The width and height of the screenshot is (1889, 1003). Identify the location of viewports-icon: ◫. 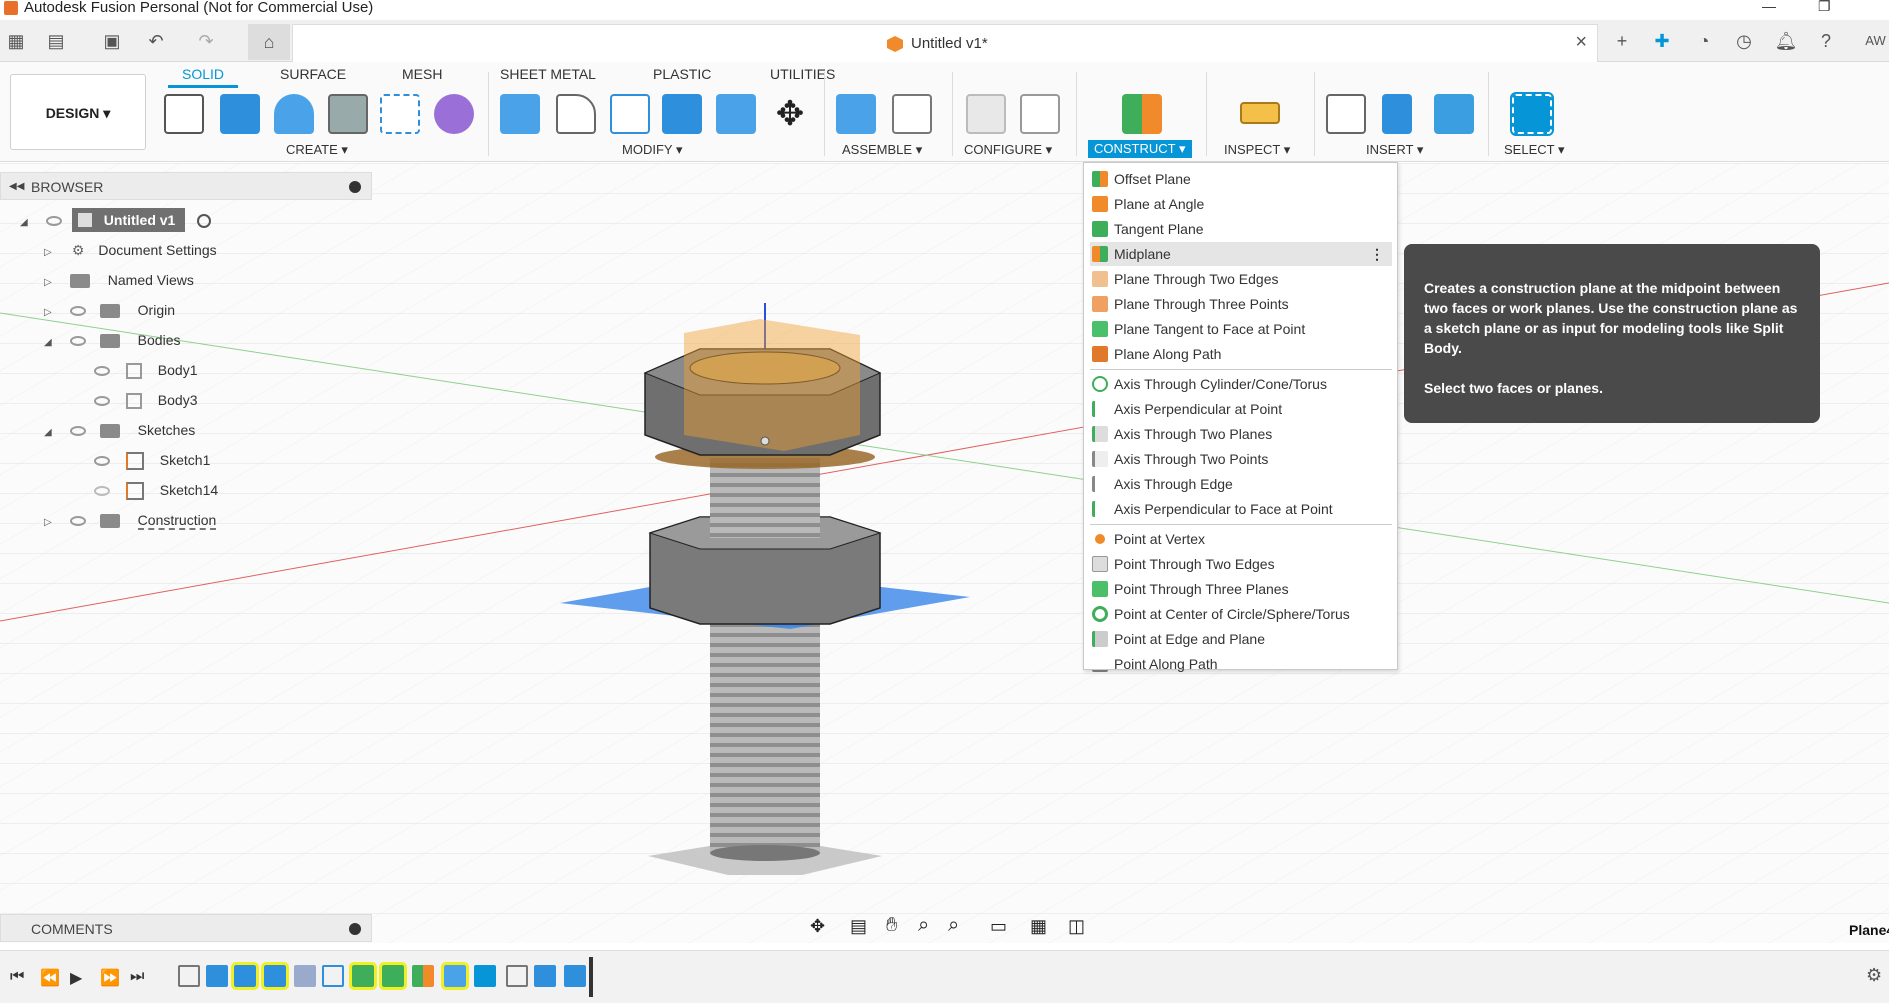
(1076, 926).